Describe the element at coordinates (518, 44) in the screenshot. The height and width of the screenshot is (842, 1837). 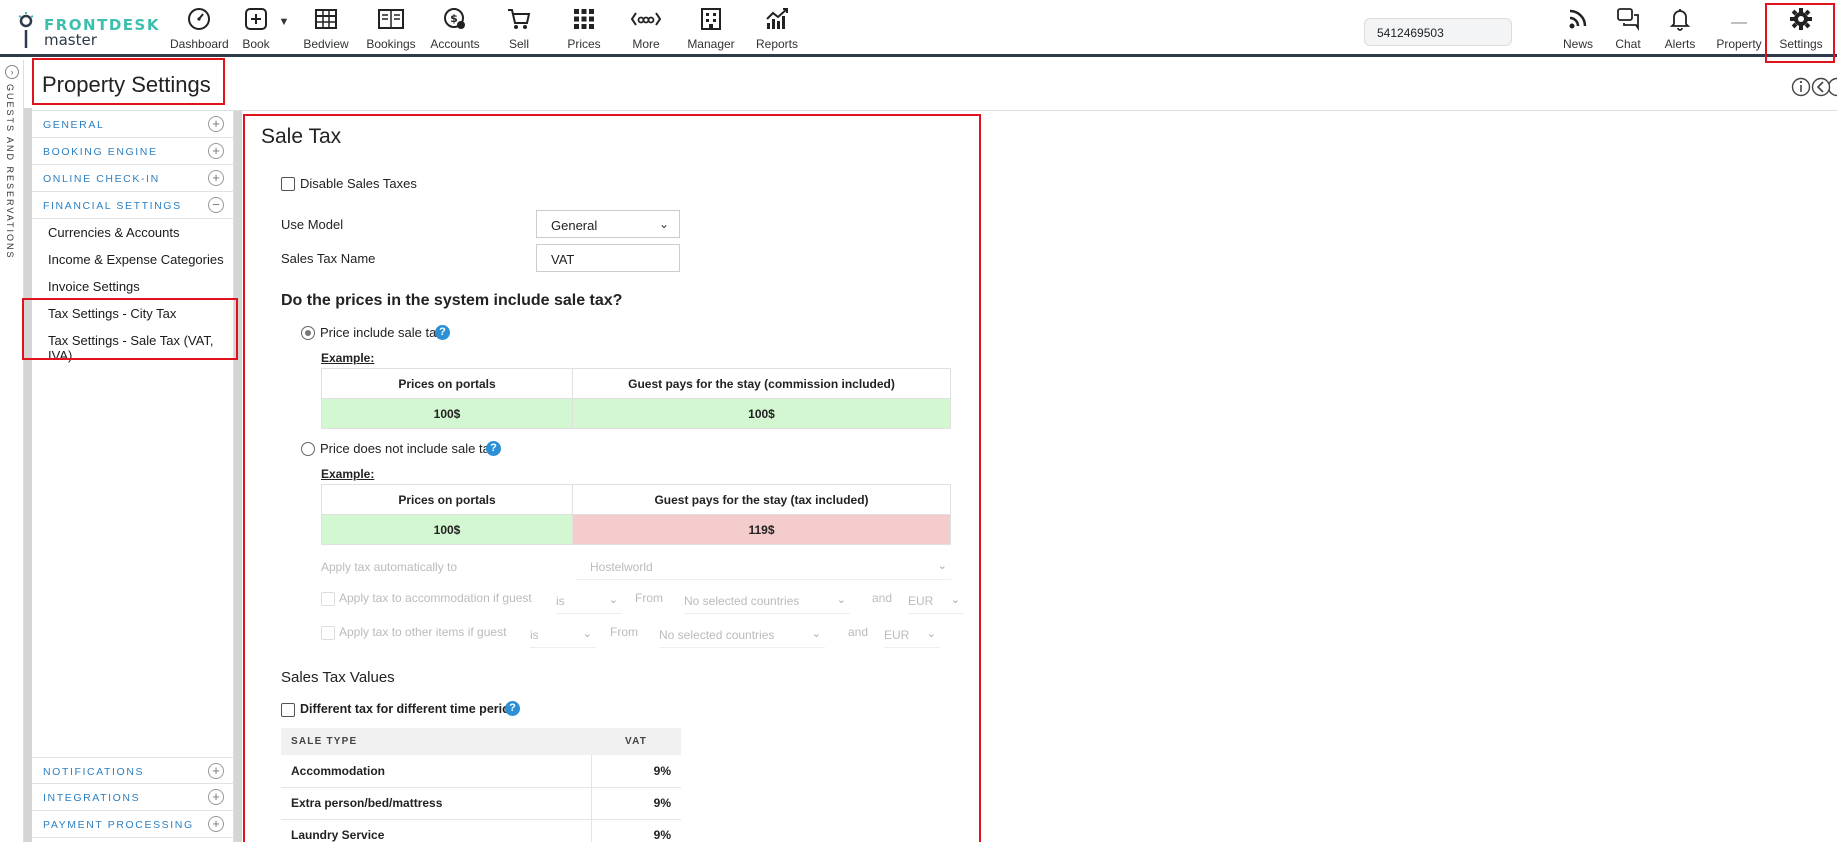
I see `nav-label: Sell` at that location.